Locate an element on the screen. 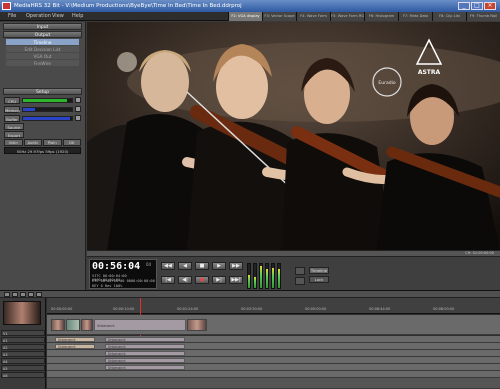 This screenshot has width=500, height=389. rewind-button: ◀◀ is located at coordinates (168, 266).